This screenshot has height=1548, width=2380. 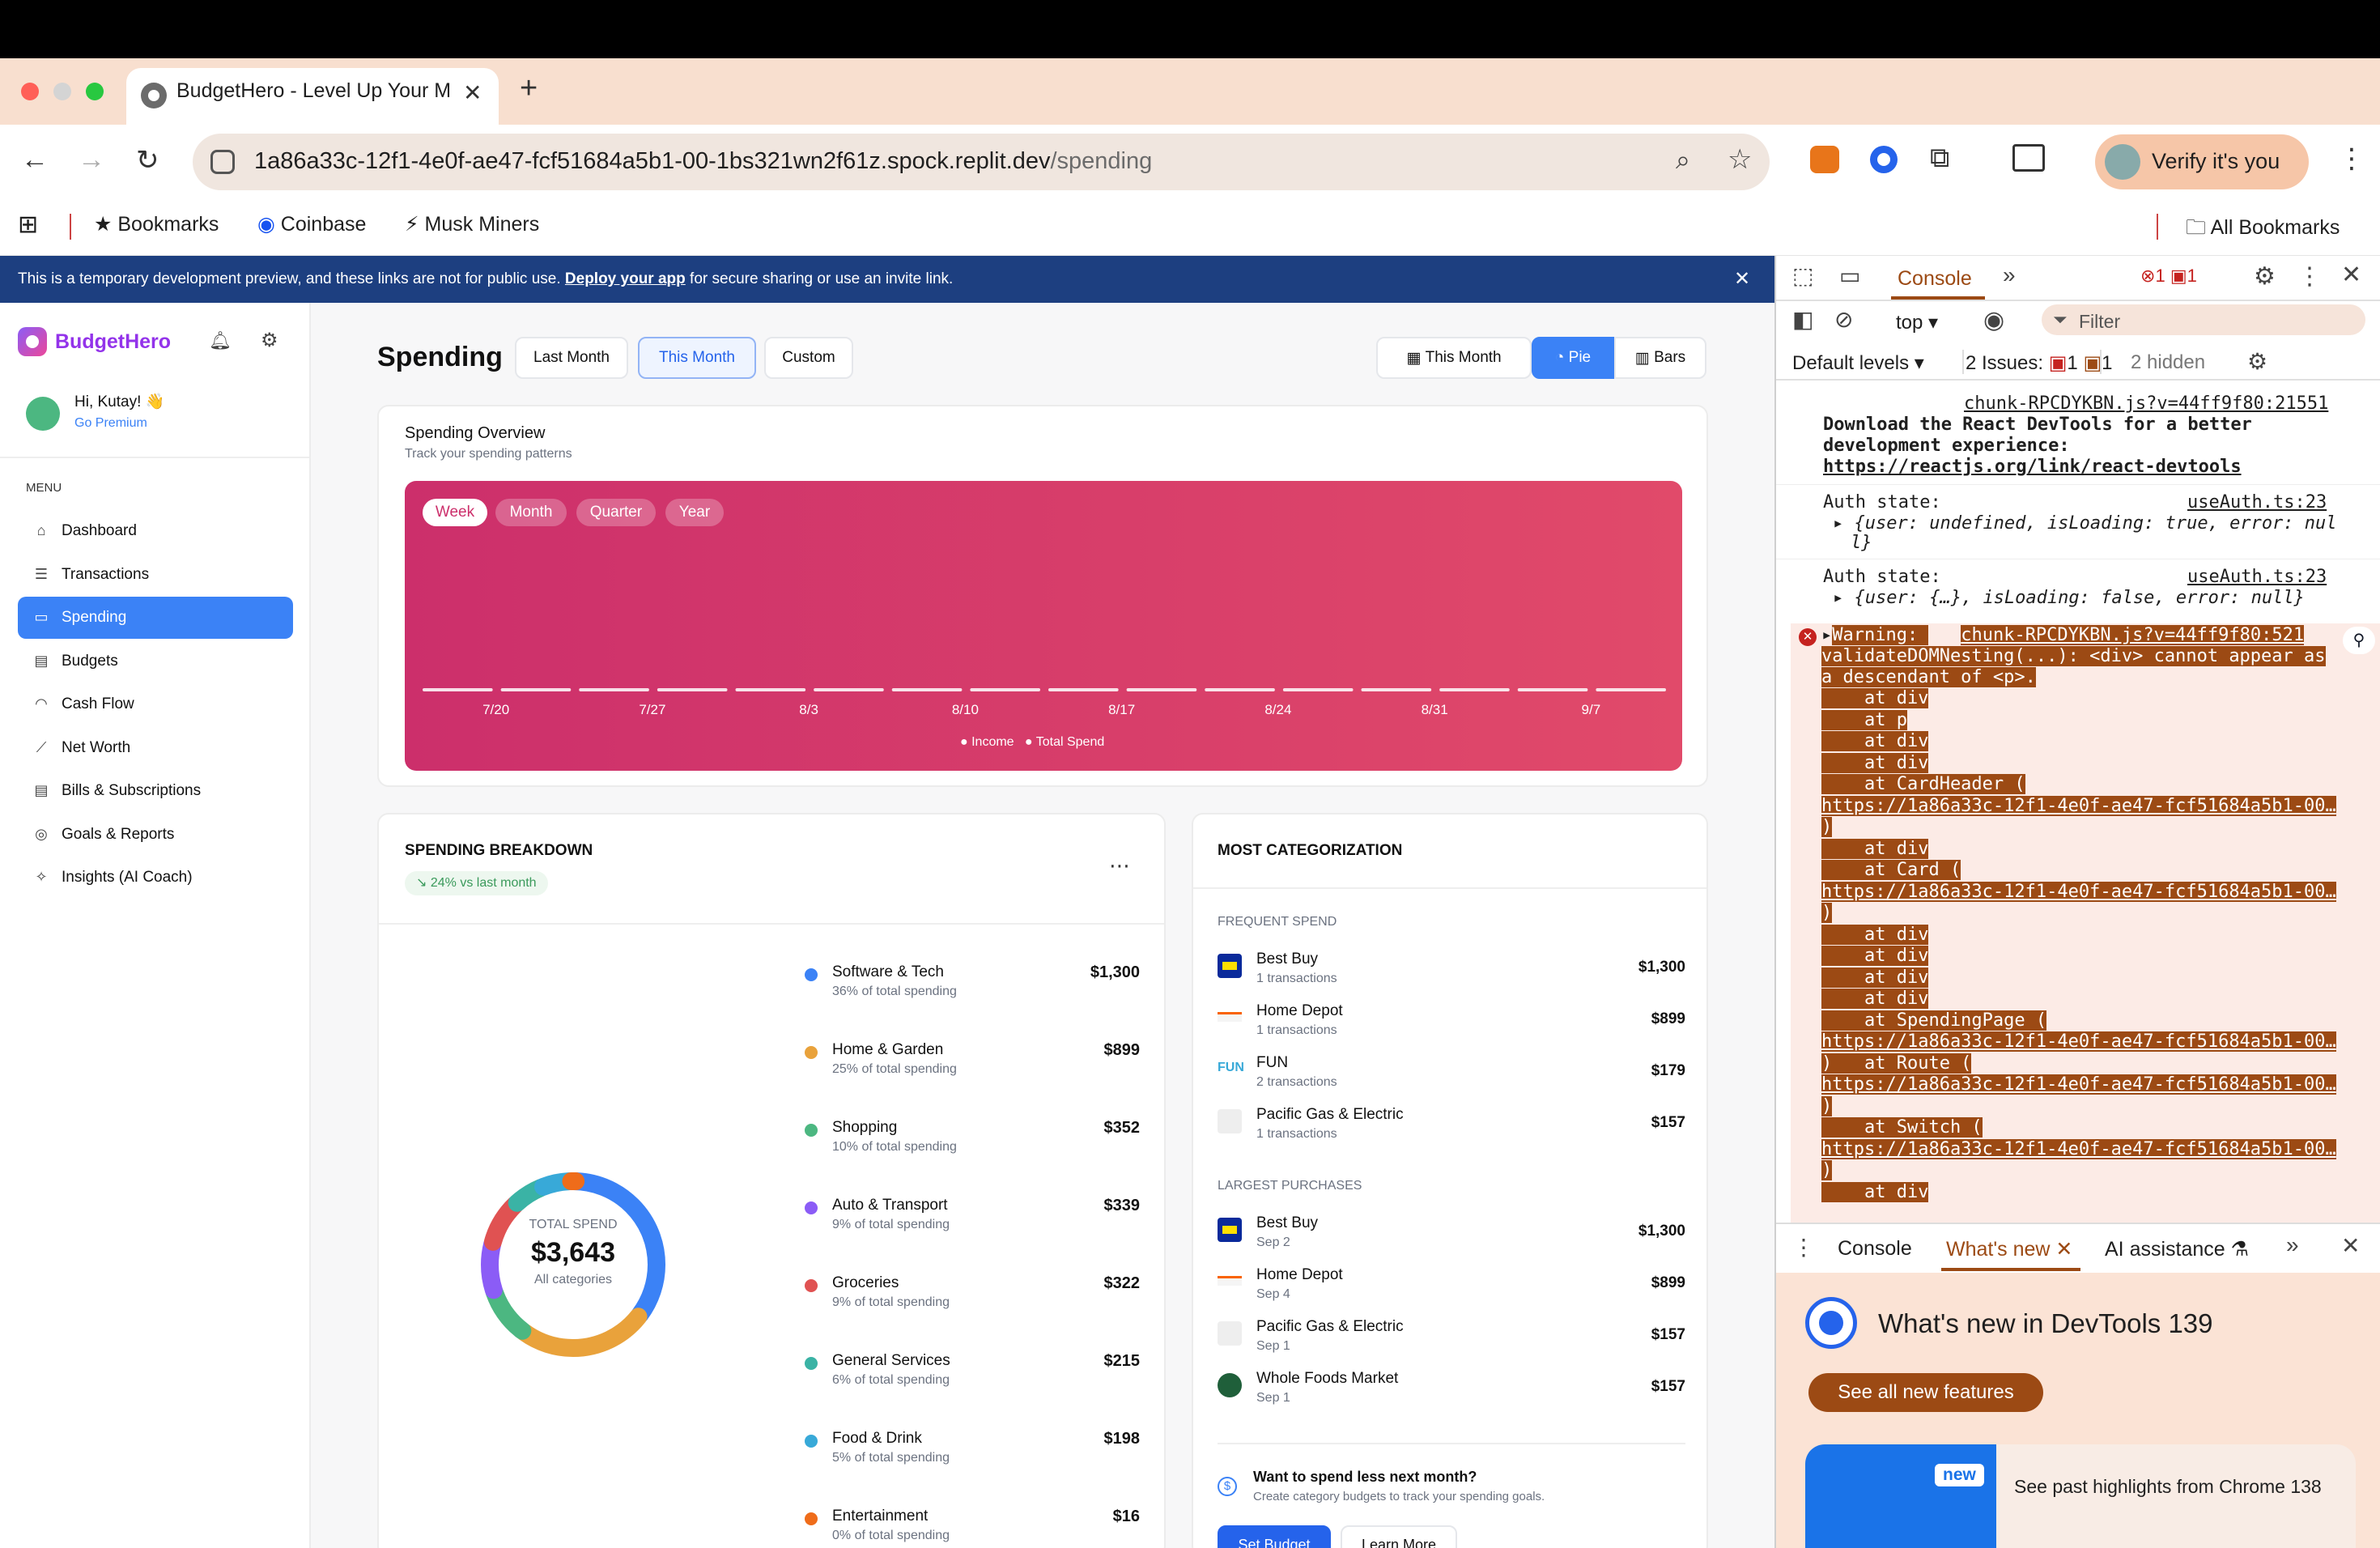 What do you see at coordinates (155, 878) in the screenshot?
I see `sidebar-item-insights-ai-coach: ✧ Insights (AI Coach)` at bounding box center [155, 878].